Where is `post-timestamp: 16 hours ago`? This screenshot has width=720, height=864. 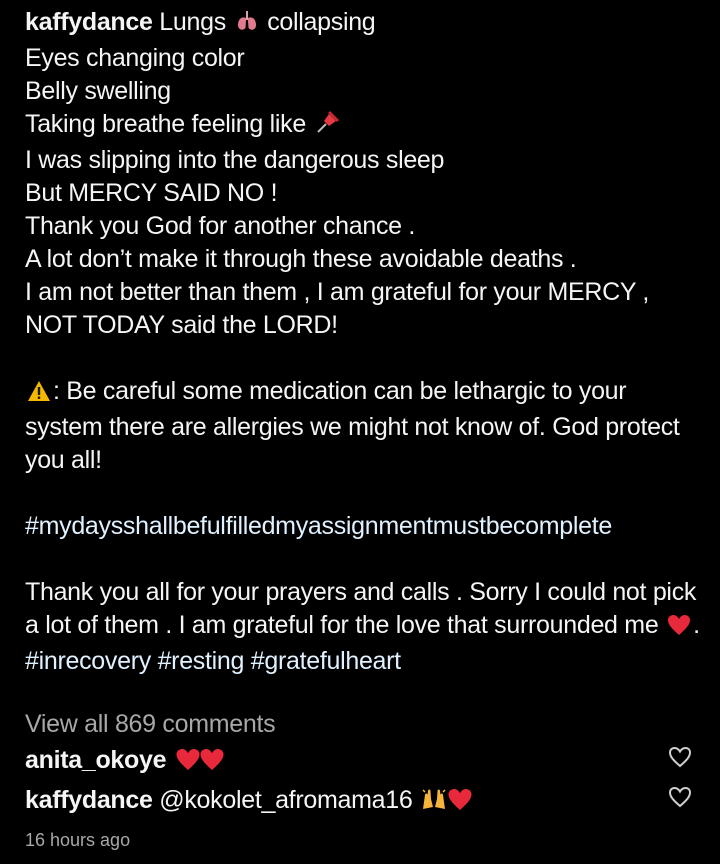
post-timestamp: 16 hours ago is located at coordinates (78, 840).